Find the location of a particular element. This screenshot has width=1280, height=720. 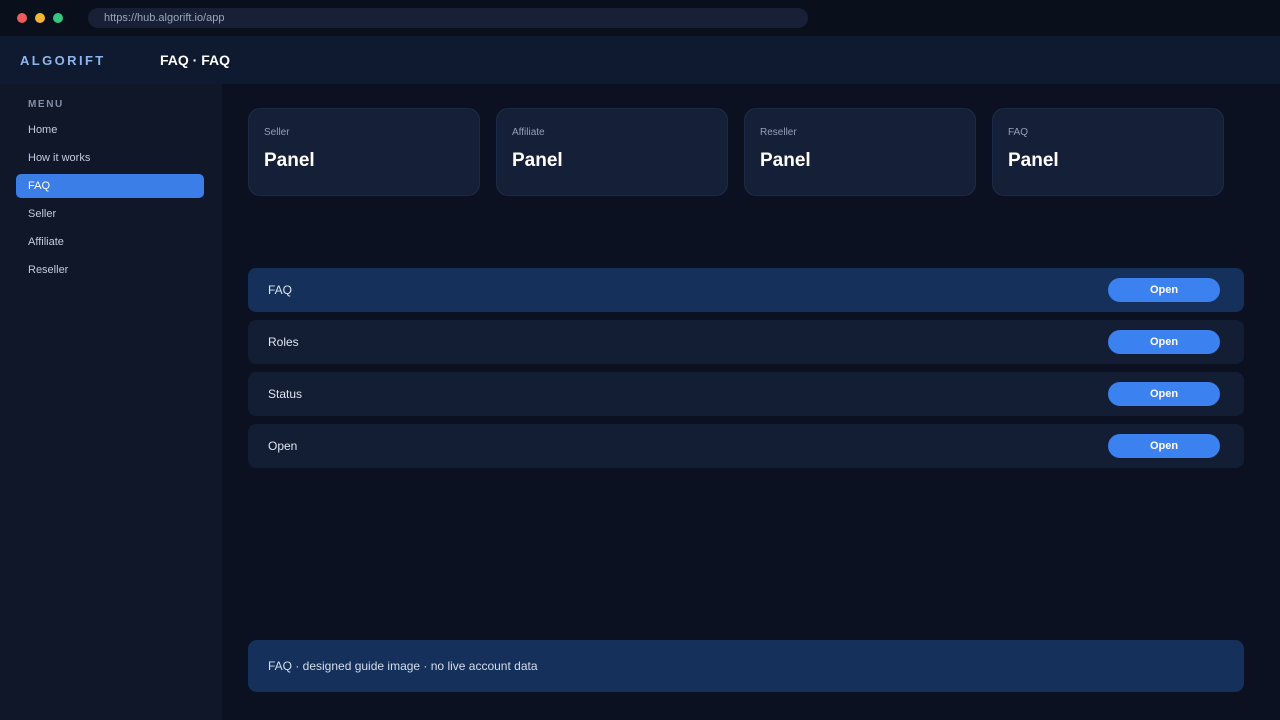

row-label: FAQ is located at coordinates (280, 290).